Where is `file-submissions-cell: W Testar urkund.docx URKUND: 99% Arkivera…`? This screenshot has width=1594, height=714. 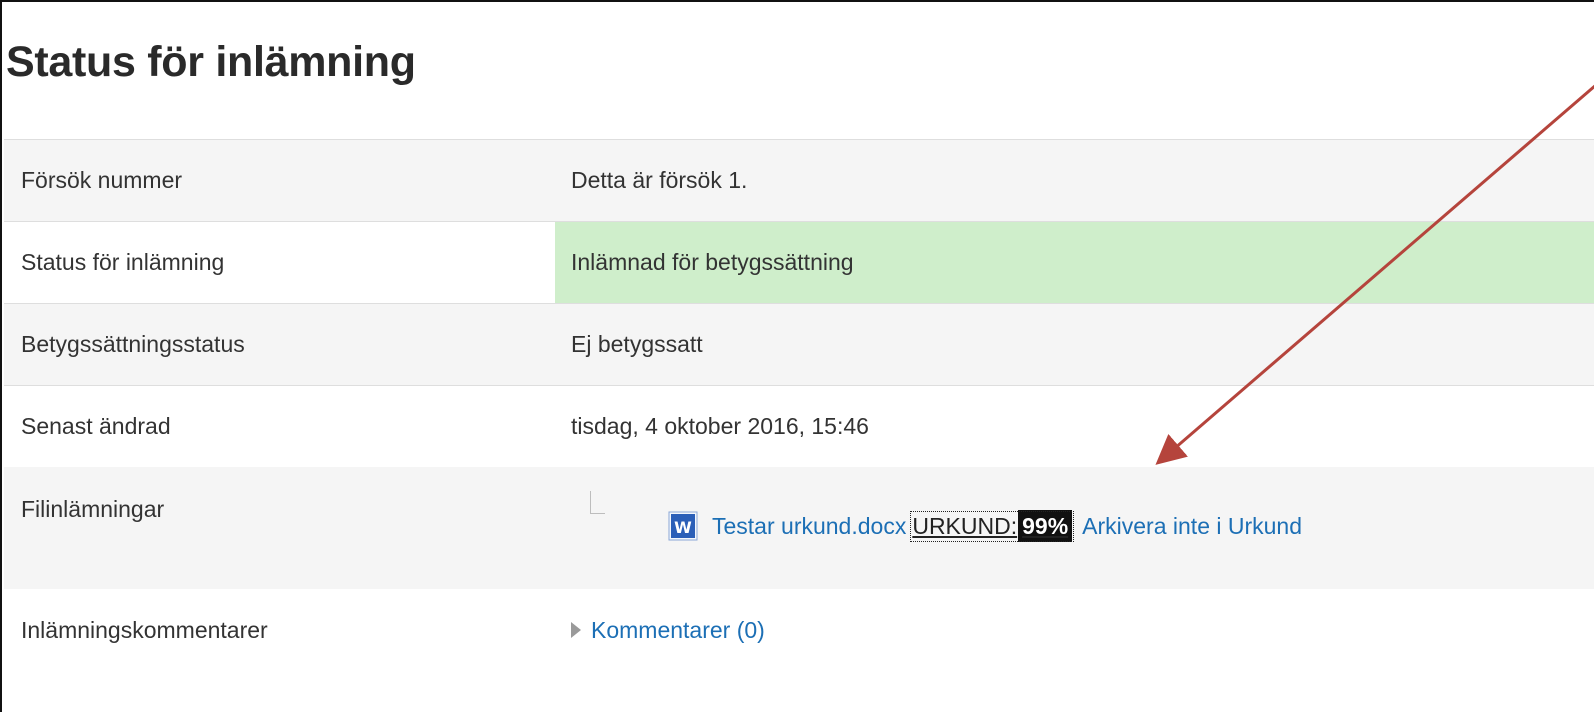 file-submissions-cell: W Testar urkund.docx URKUND: 99% Arkivera… is located at coordinates (1074, 528).